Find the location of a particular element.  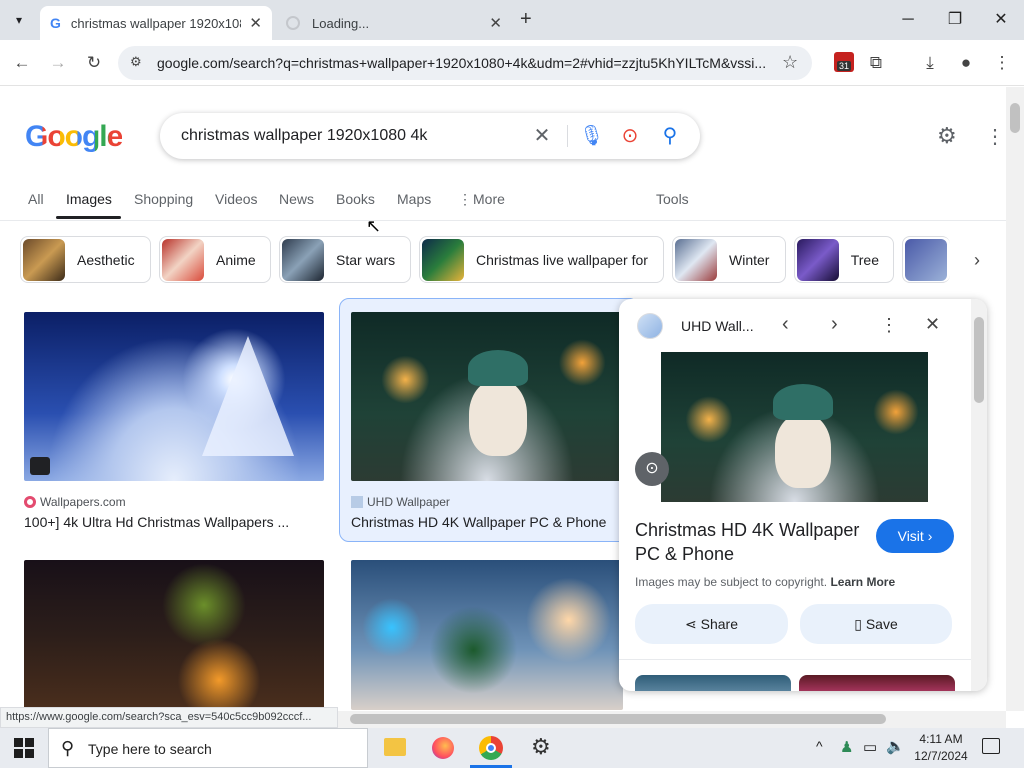

google-favicon: G is located at coordinates (55, 23).